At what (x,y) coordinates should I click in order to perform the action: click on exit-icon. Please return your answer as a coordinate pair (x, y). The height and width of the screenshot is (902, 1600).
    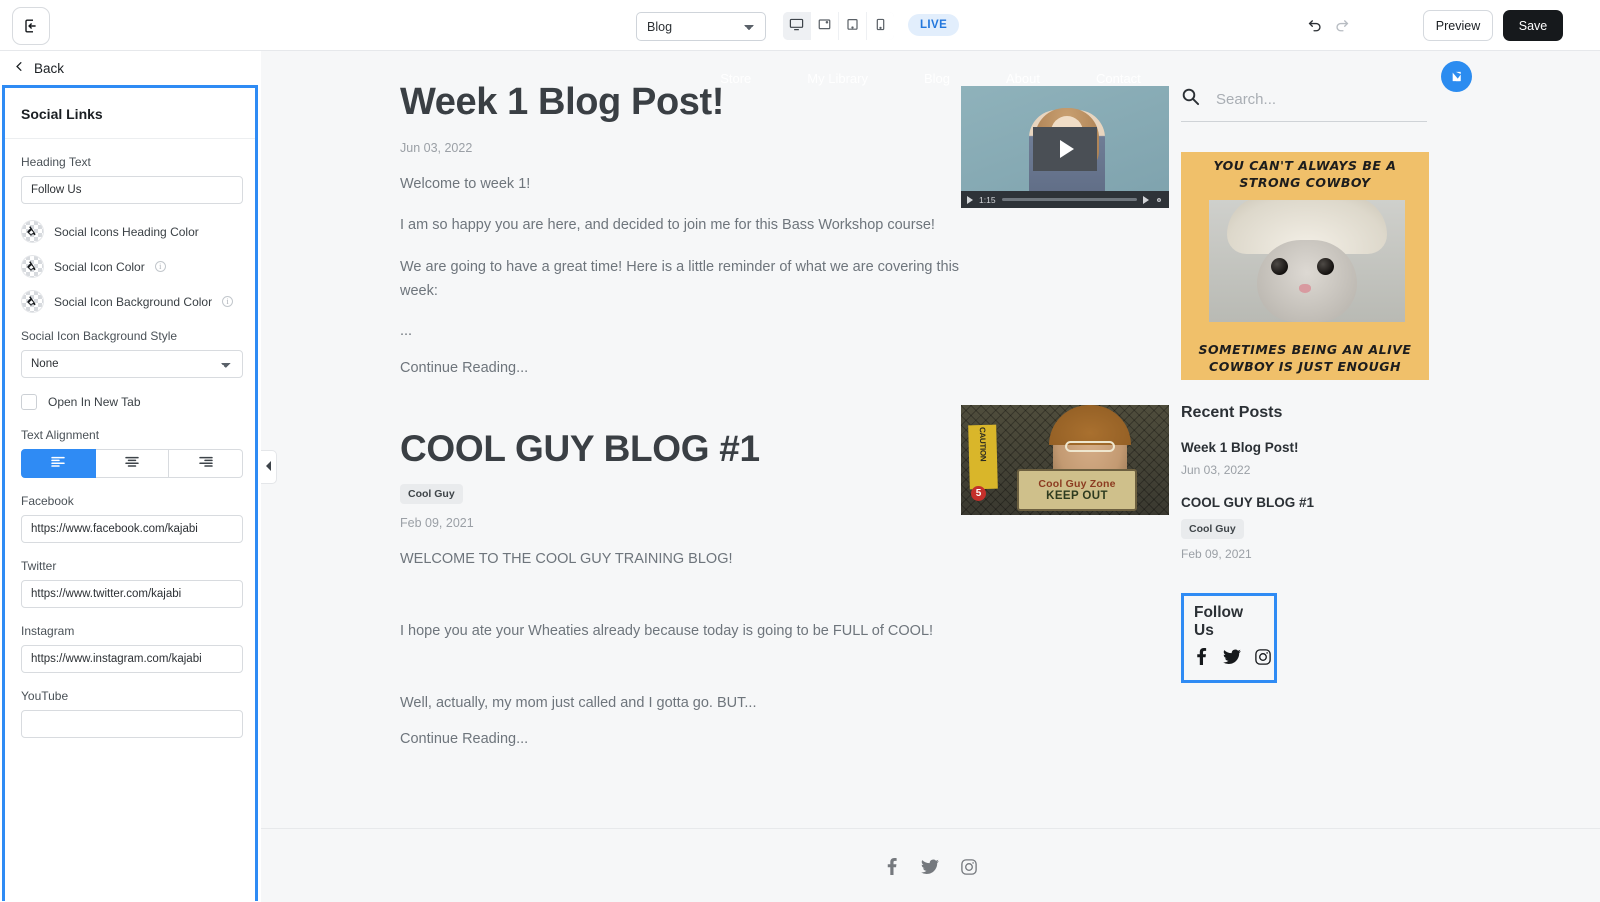
    Looking at the image, I should click on (31, 26).